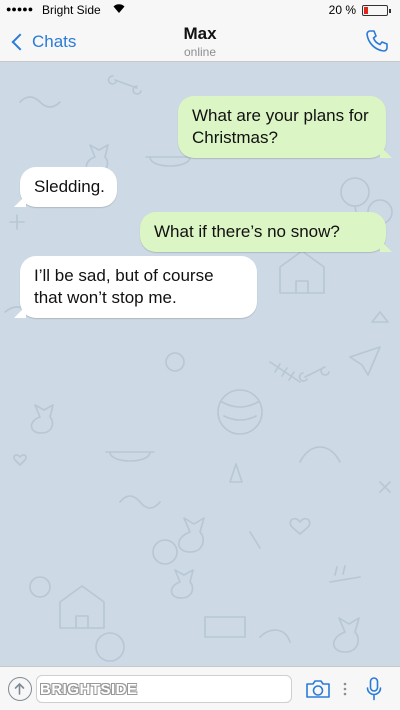 This screenshot has height=710, width=400. I want to click on contact-status: online, so click(200, 52).